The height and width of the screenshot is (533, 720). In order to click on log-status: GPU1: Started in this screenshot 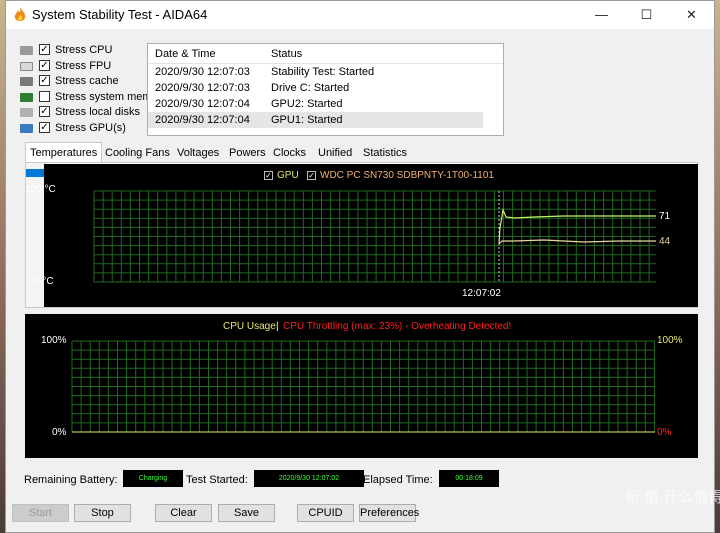, I will do `click(307, 120)`.